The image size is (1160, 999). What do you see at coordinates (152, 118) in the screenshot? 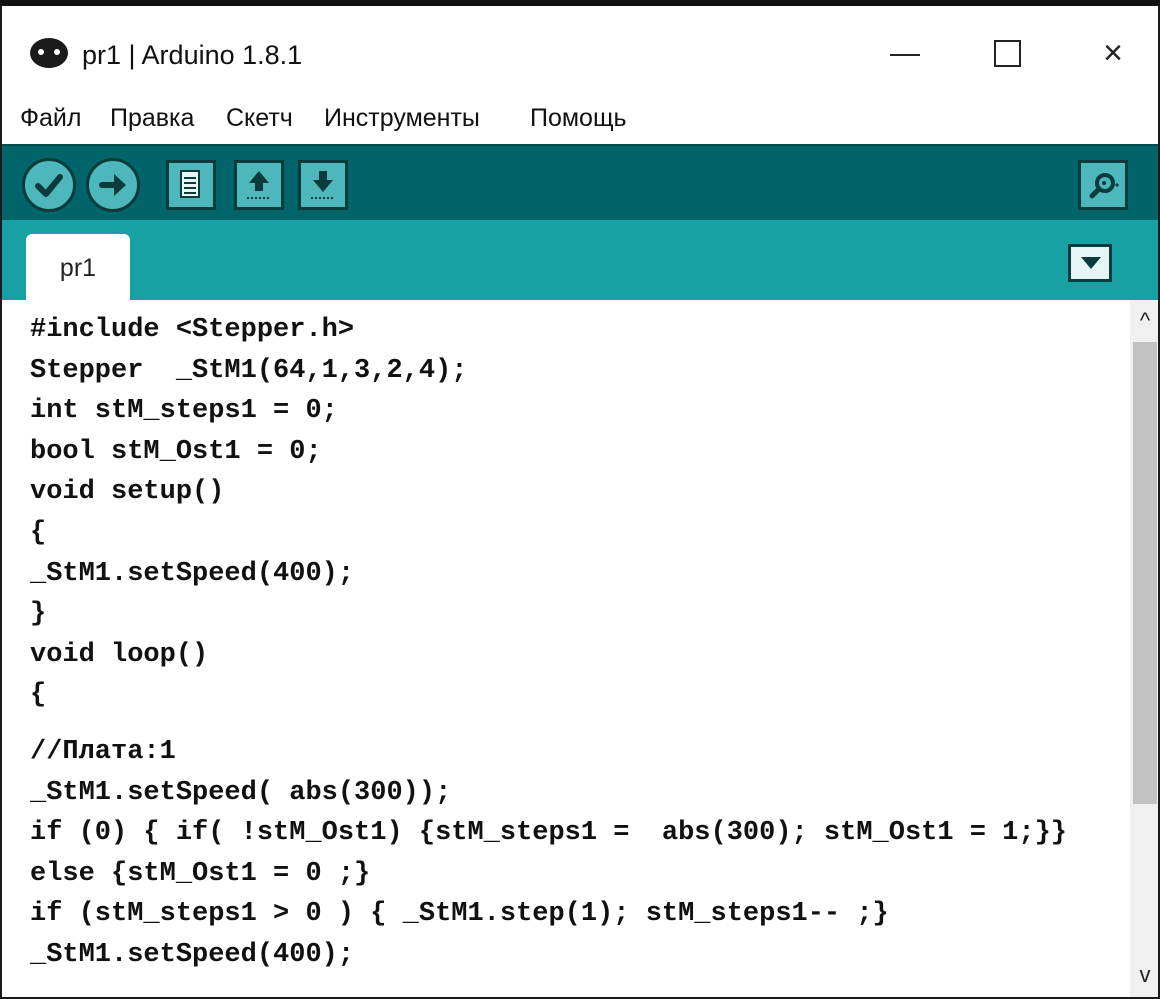
I see `menu-edit: Правка` at bounding box center [152, 118].